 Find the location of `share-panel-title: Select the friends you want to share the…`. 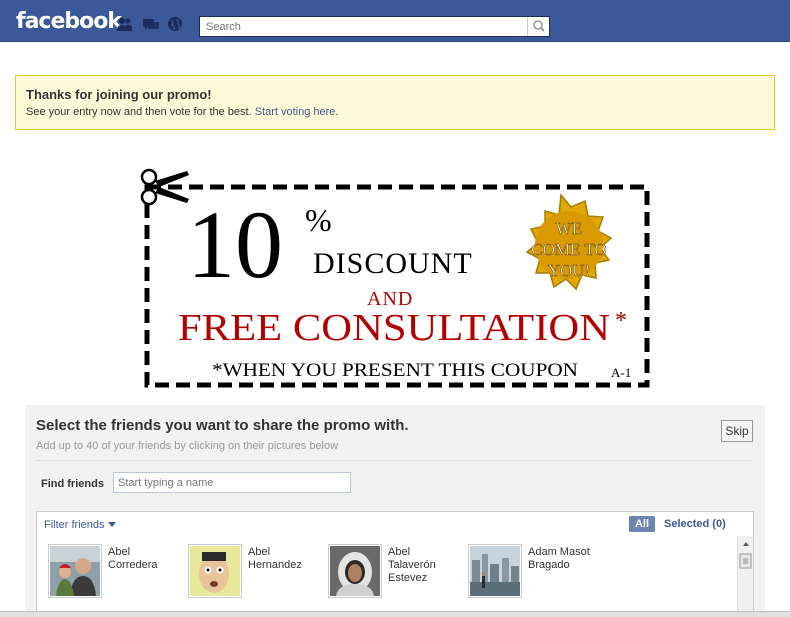

share-panel-title: Select the friends you want to share the… is located at coordinates (222, 425).